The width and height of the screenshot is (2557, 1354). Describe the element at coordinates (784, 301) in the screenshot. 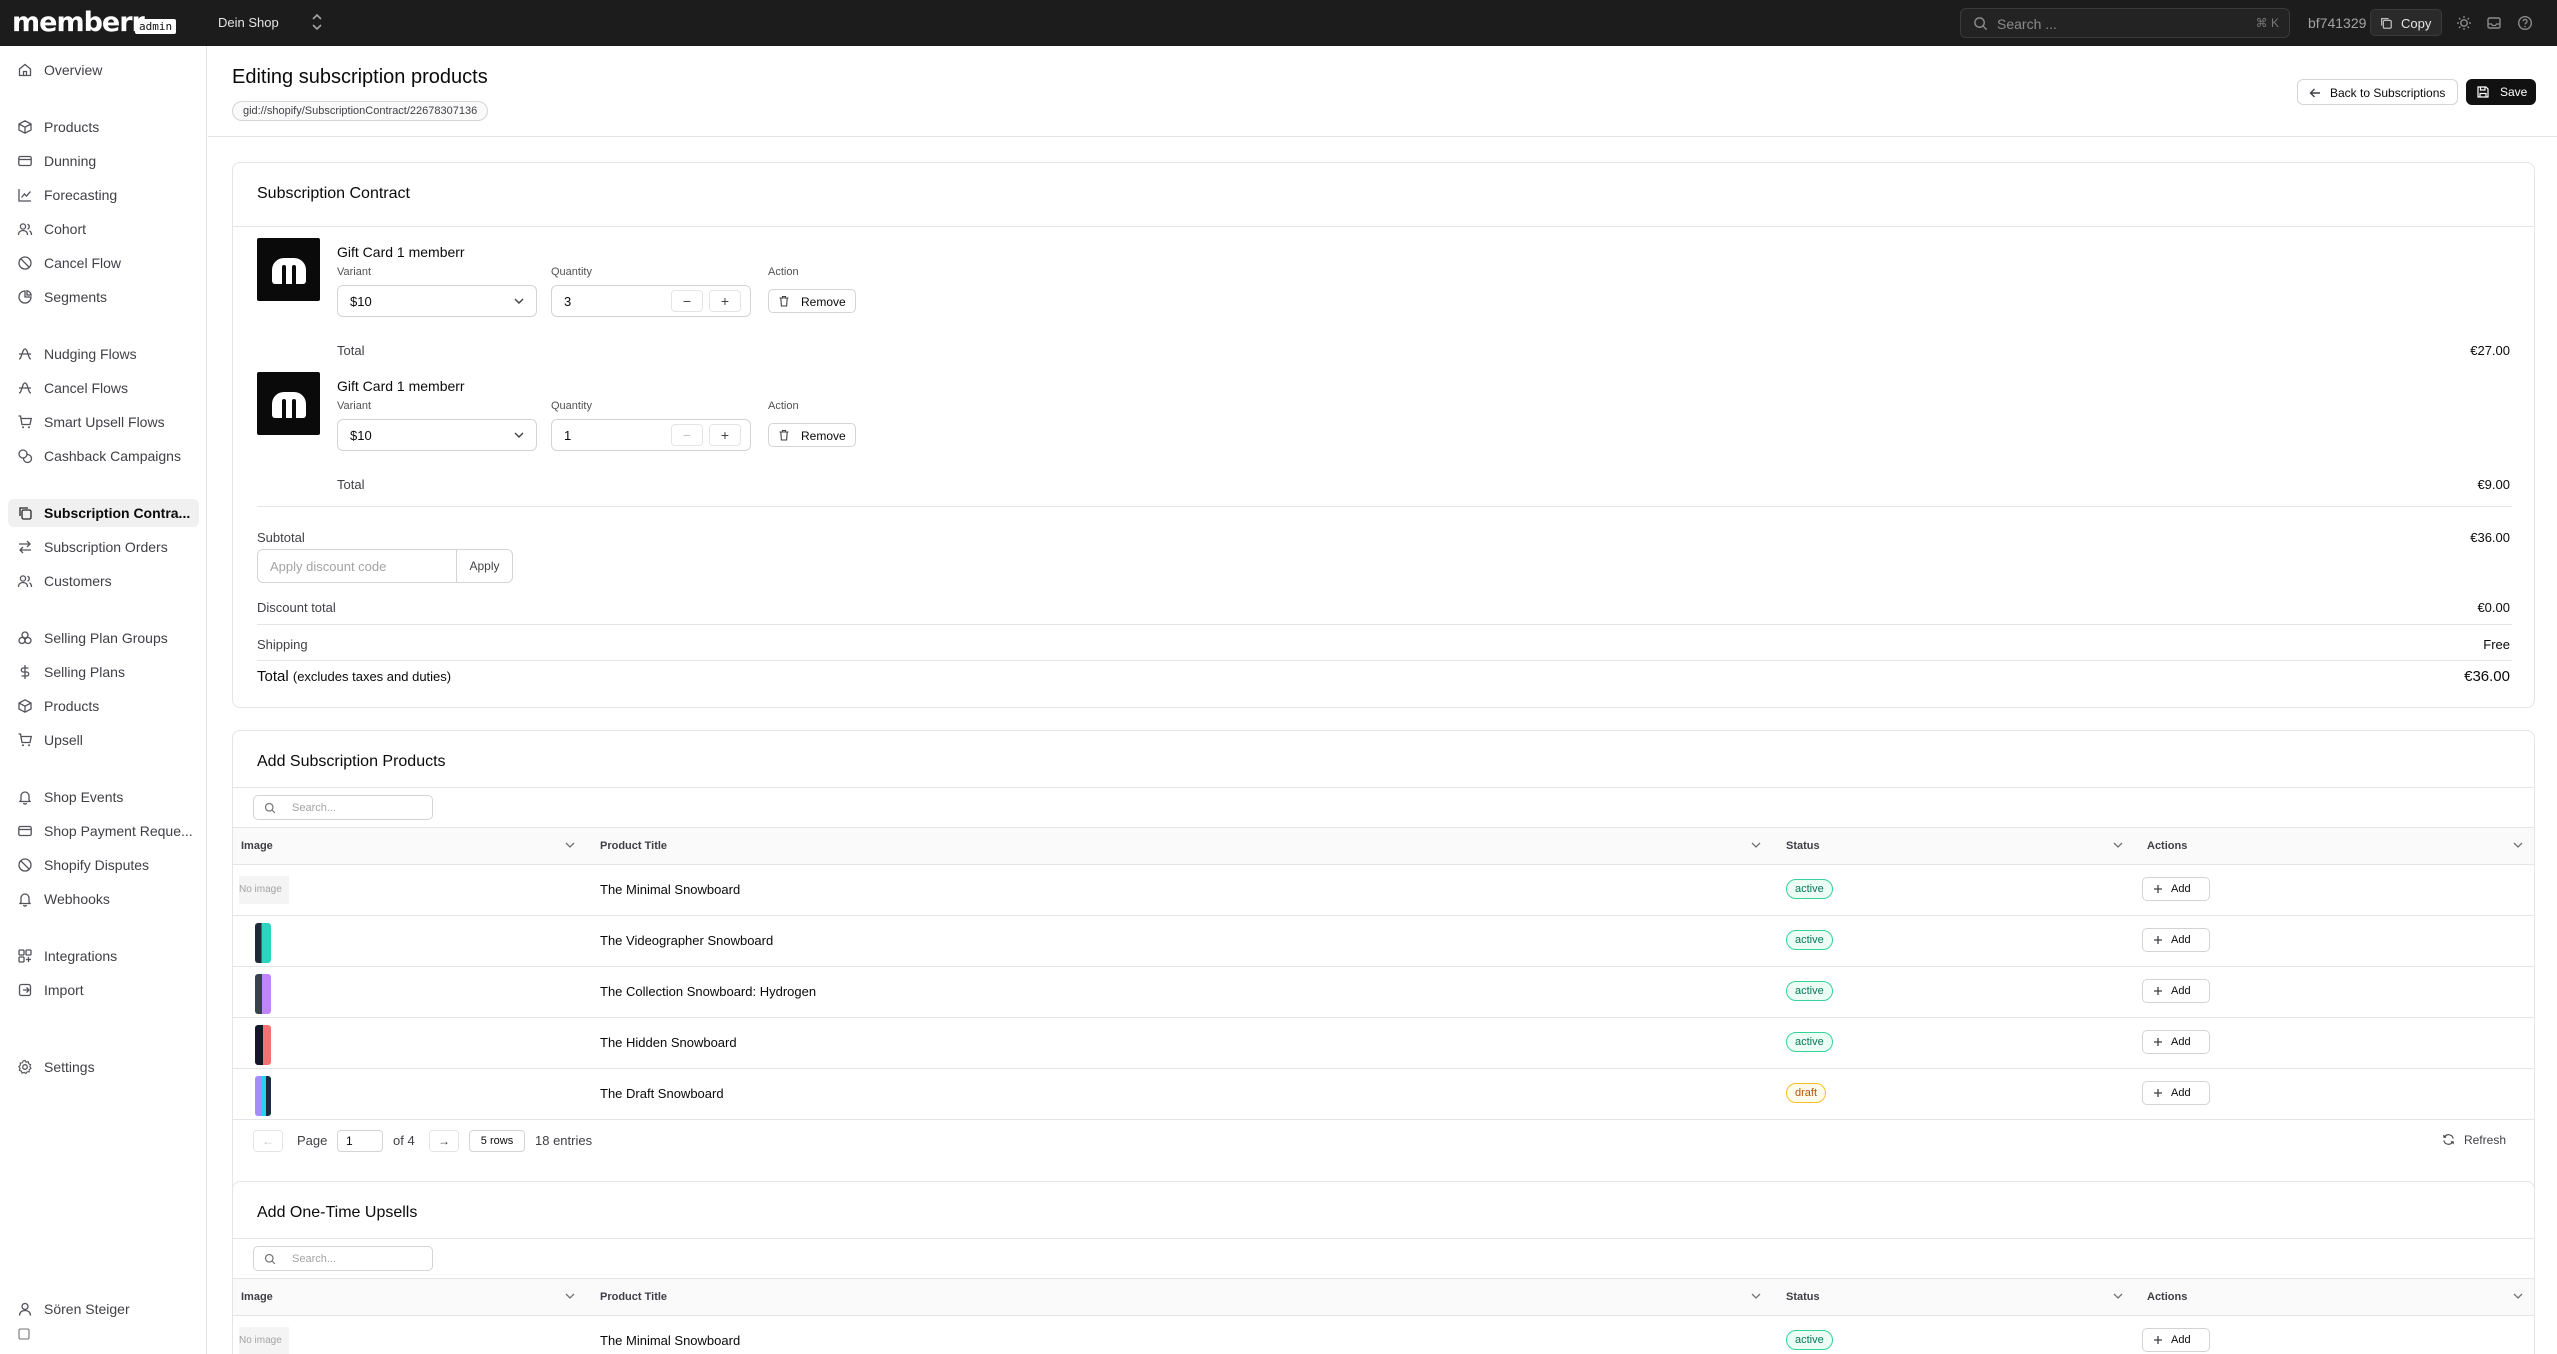

I see `trash-icon` at that location.